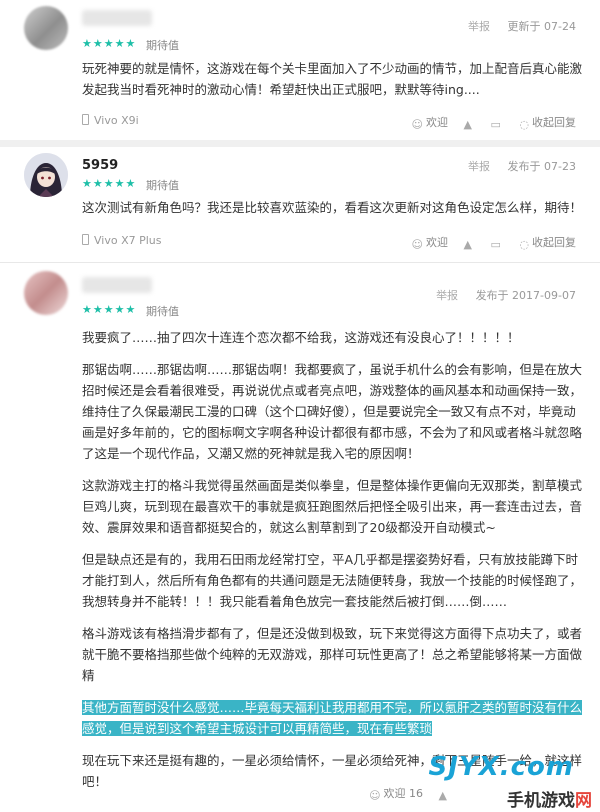 This screenshot has height=812, width=600. I want to click on review-paragraph: 这次测试有新角色吗？我还是比较喜欢蓝染的，看看这次更新对这角色设定怎么样，期待！, so click(332, 207).